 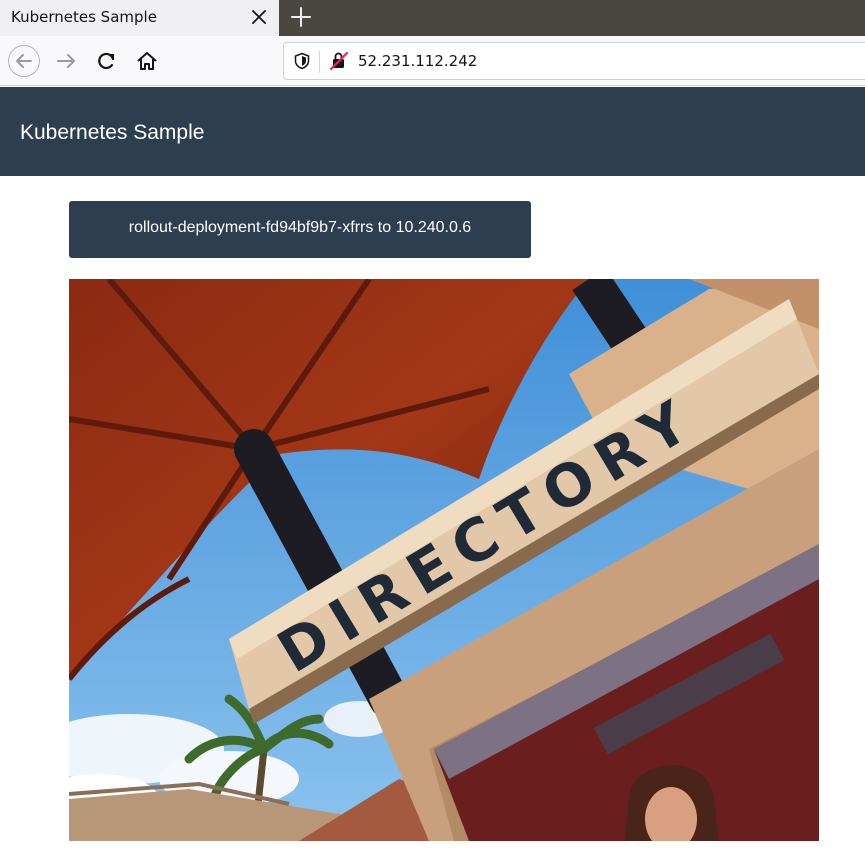 I want to click on browser-tab: Kubernetes Sample, so click(x=139, y=18).